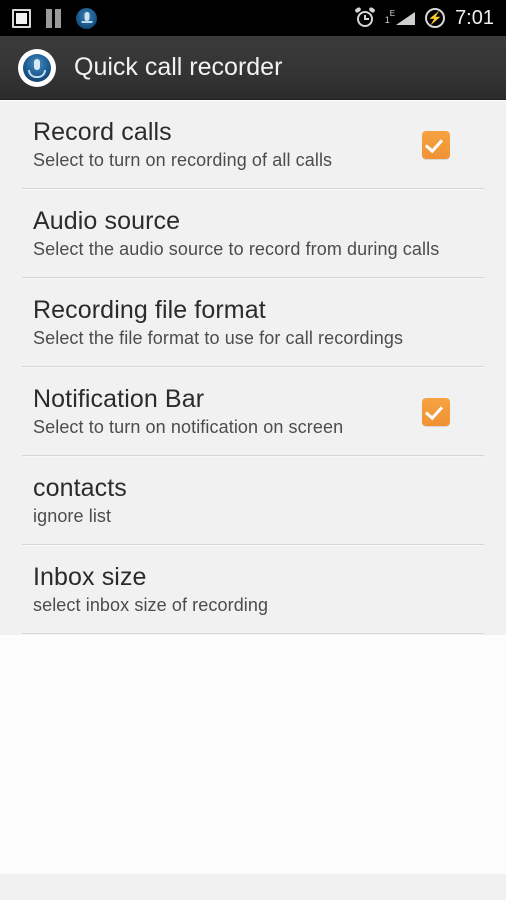 This screenshot has height=900, width=506. I want to click on alarm-hand-minute, so click(366, 19).